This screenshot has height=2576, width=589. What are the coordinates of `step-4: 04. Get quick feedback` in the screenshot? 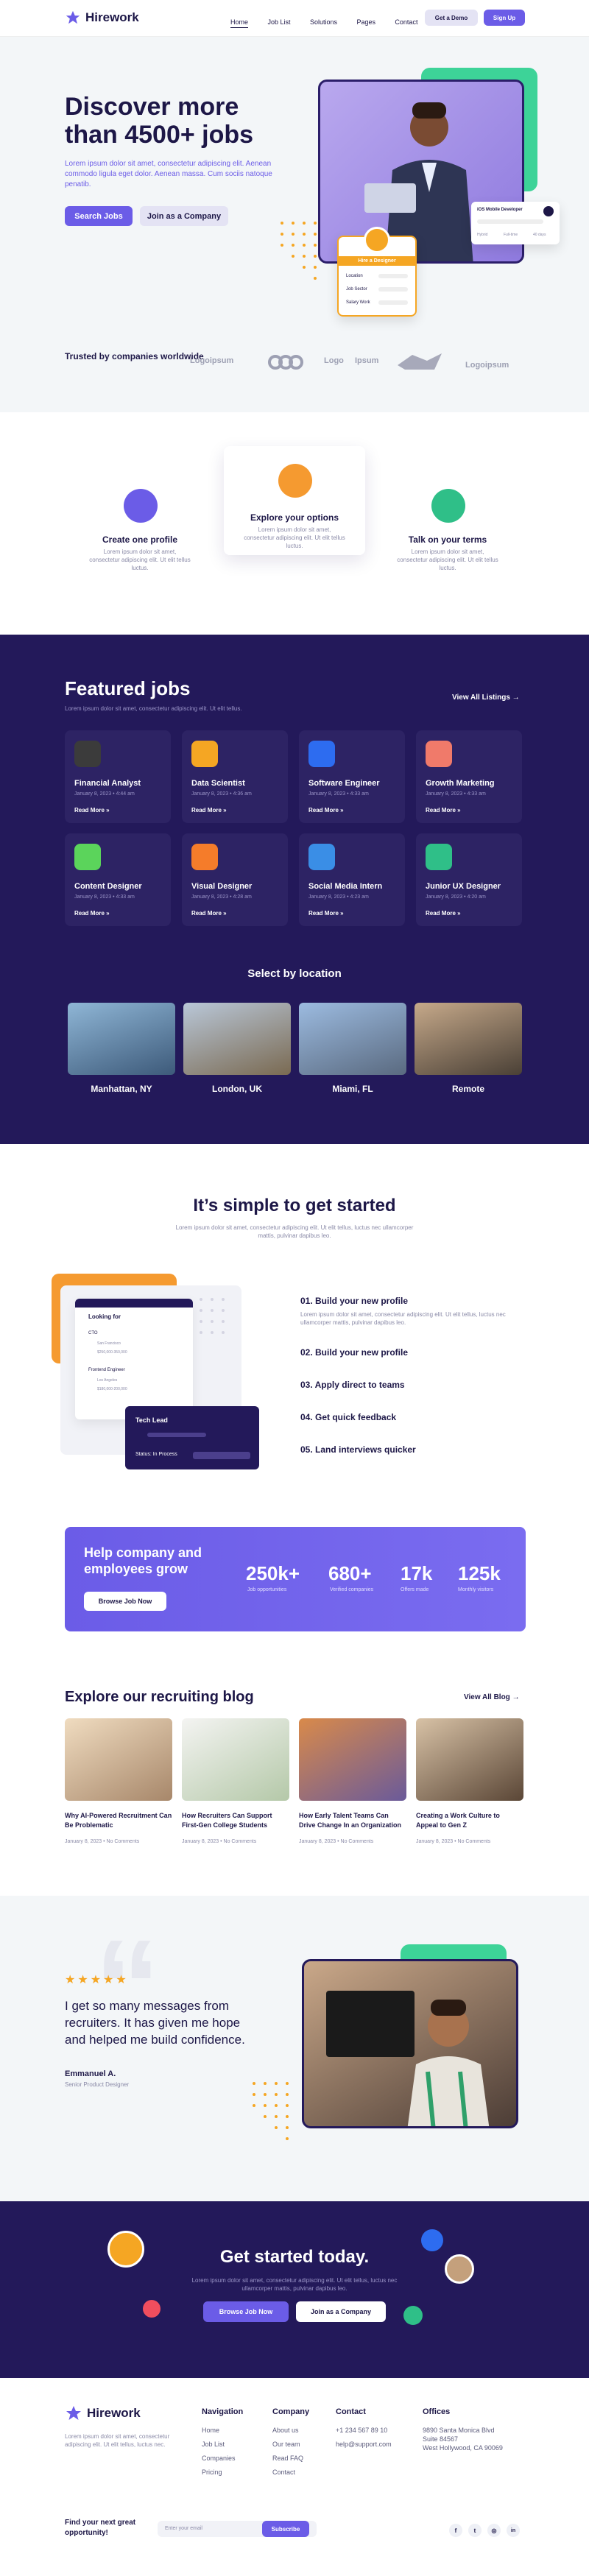 It's located at (348, 1417).